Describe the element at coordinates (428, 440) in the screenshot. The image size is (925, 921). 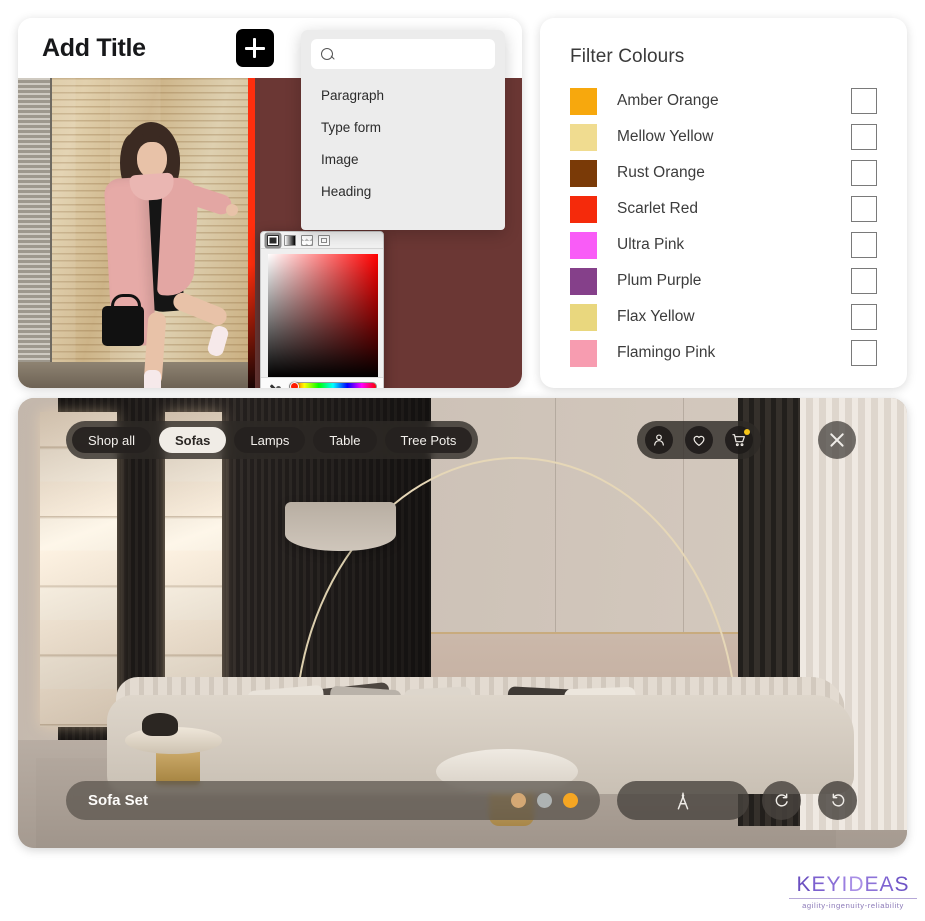
I see `nav-pill-tree-pots: Tree Pots` at that location.